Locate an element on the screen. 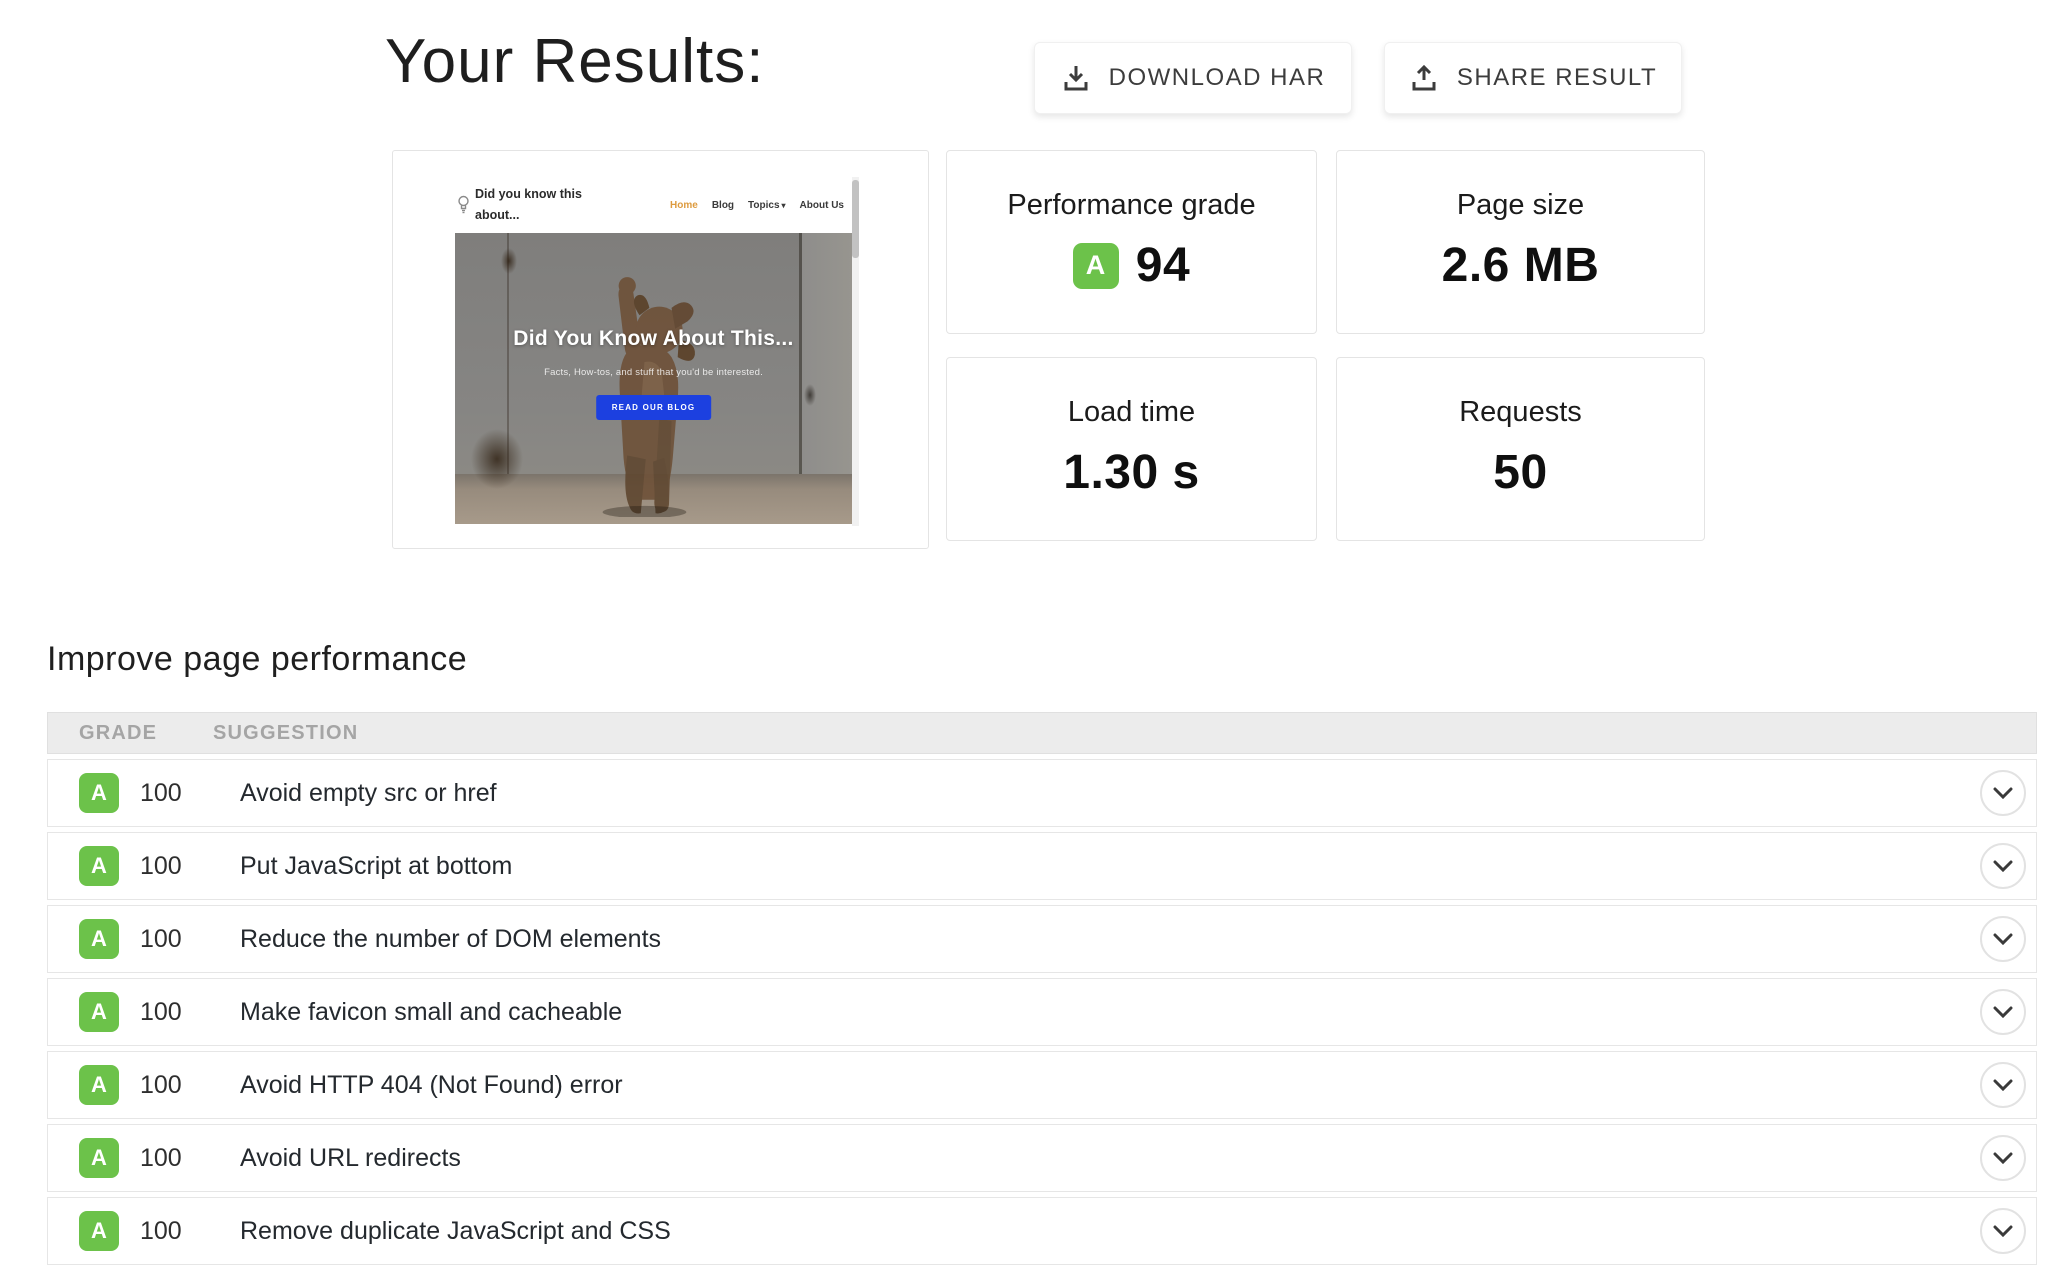 Image resolution: width=2048 pixels, height=1280 pixels. grade-badge: A is located at coordinates (1095, 265).